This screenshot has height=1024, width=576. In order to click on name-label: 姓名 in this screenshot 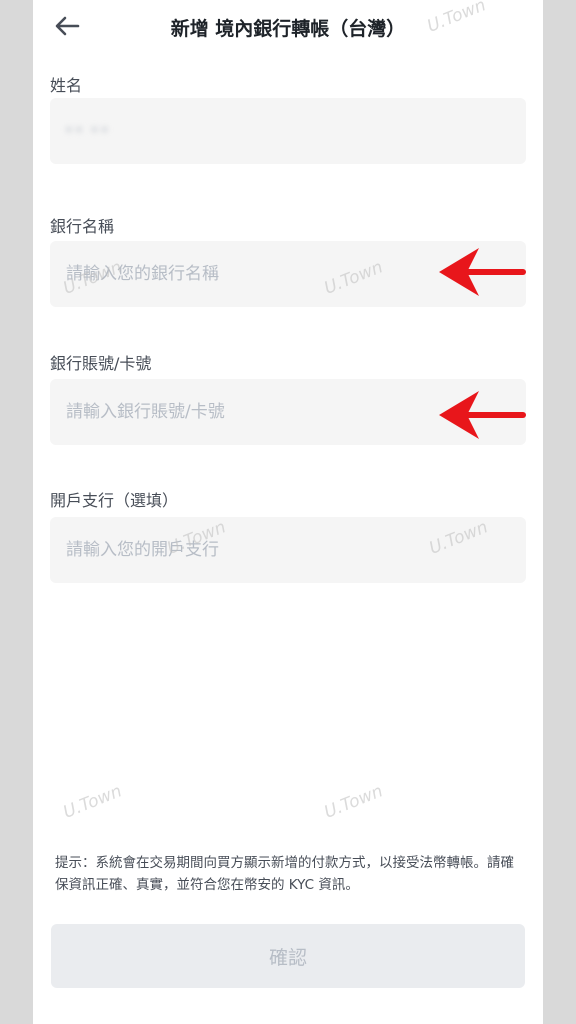, I will do `click(66, 85)`.